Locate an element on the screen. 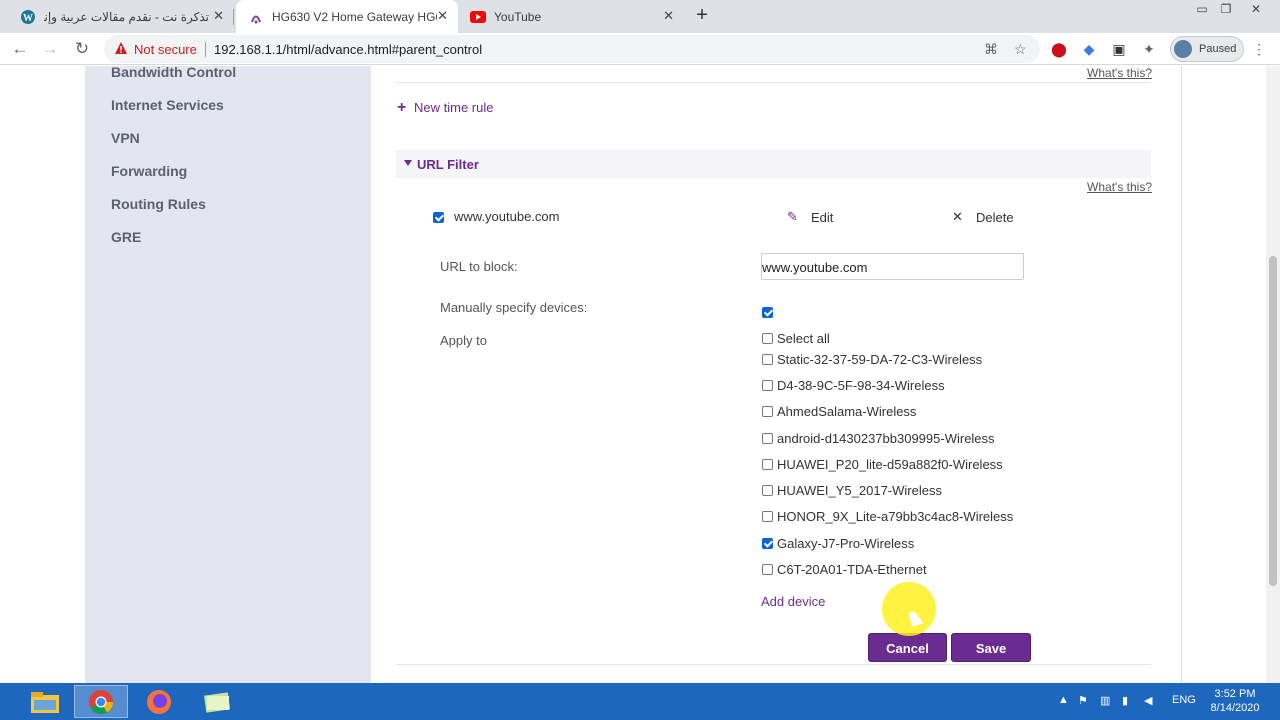 The height and width of the screenshot is (720, 1280). new-tab-button: + is located at coordinates (702, 15).